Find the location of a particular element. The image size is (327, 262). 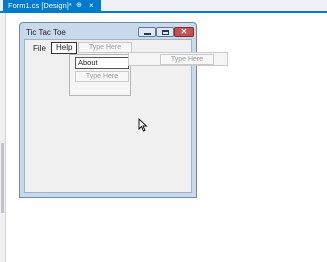

maximize-icon is located at coordinates (165, 32).